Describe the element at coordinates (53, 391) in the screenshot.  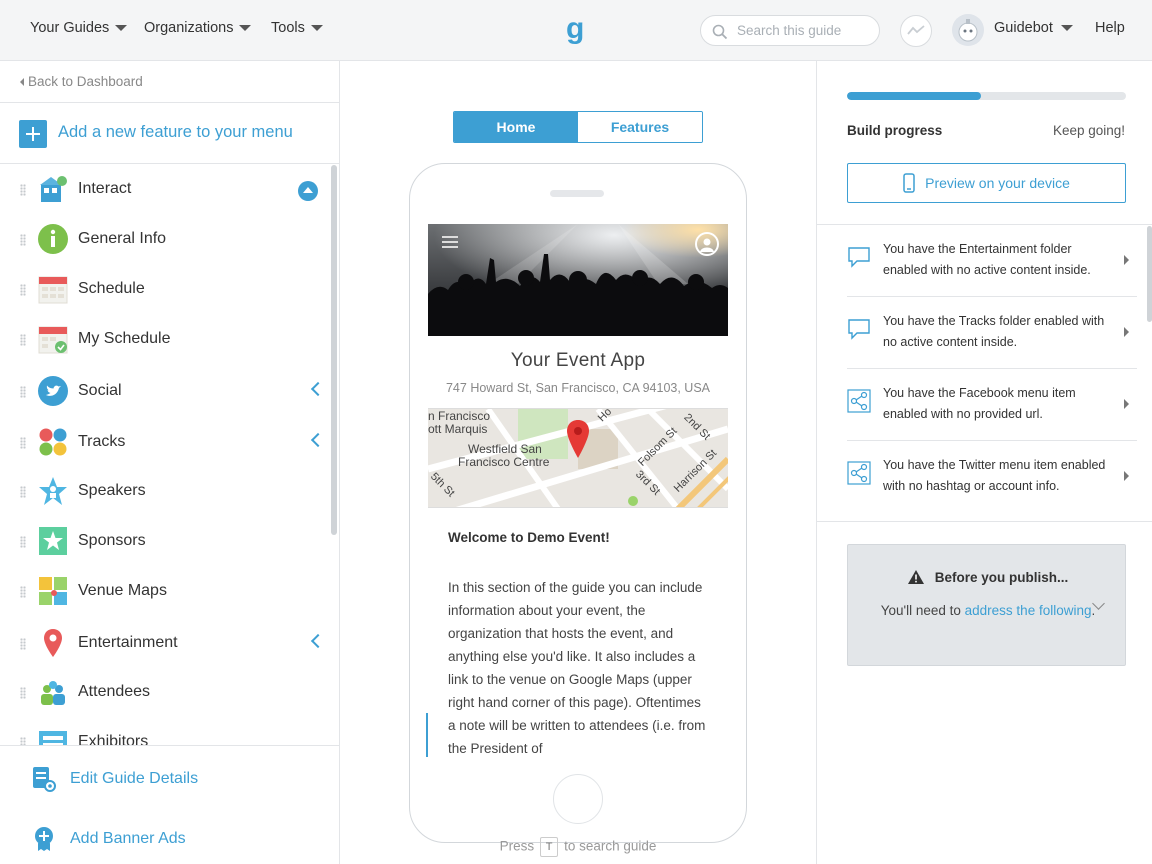
I see `twitter-icon` at that location.